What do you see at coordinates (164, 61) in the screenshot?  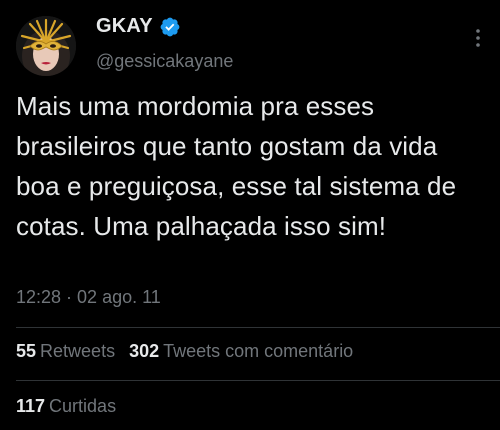 I see `user-handle: @gessicakayane` at bounding box center [164, 61].